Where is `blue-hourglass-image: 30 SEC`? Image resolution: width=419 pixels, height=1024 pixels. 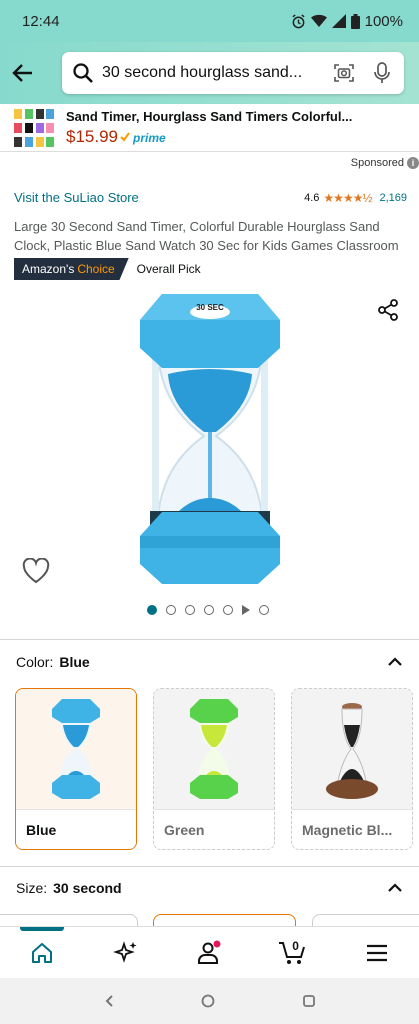 blue-hourglass-image: 30 SEC is located at coordinates (210, 439).